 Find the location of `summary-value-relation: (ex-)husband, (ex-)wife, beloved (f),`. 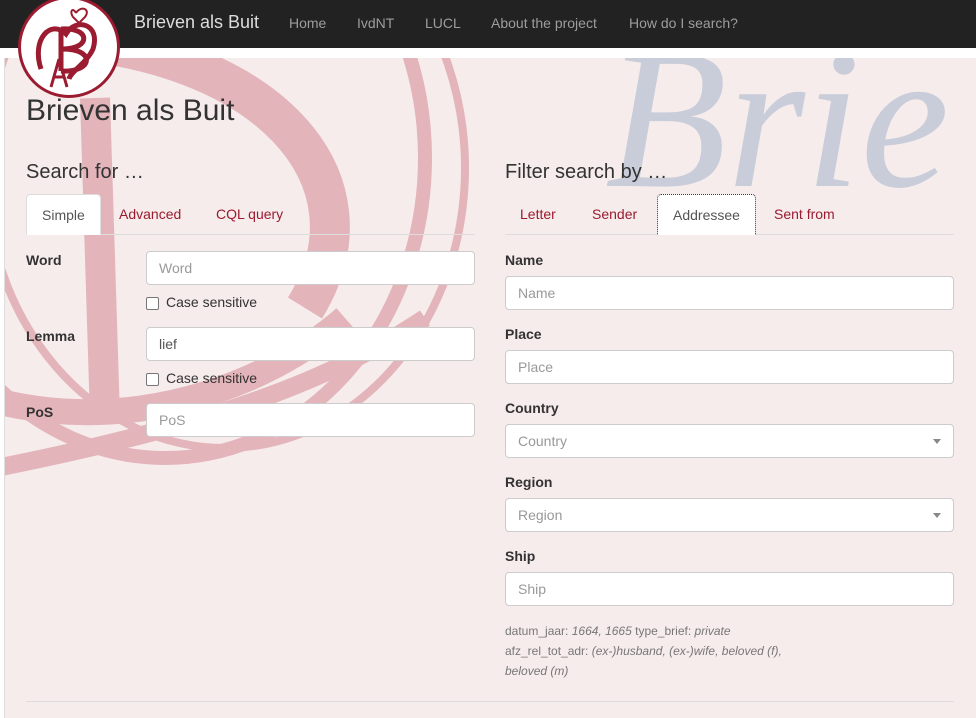

summary-value-relation: (ex-)husband, (ex-)wife, beloved (f), is located at coordinates (686, 651).